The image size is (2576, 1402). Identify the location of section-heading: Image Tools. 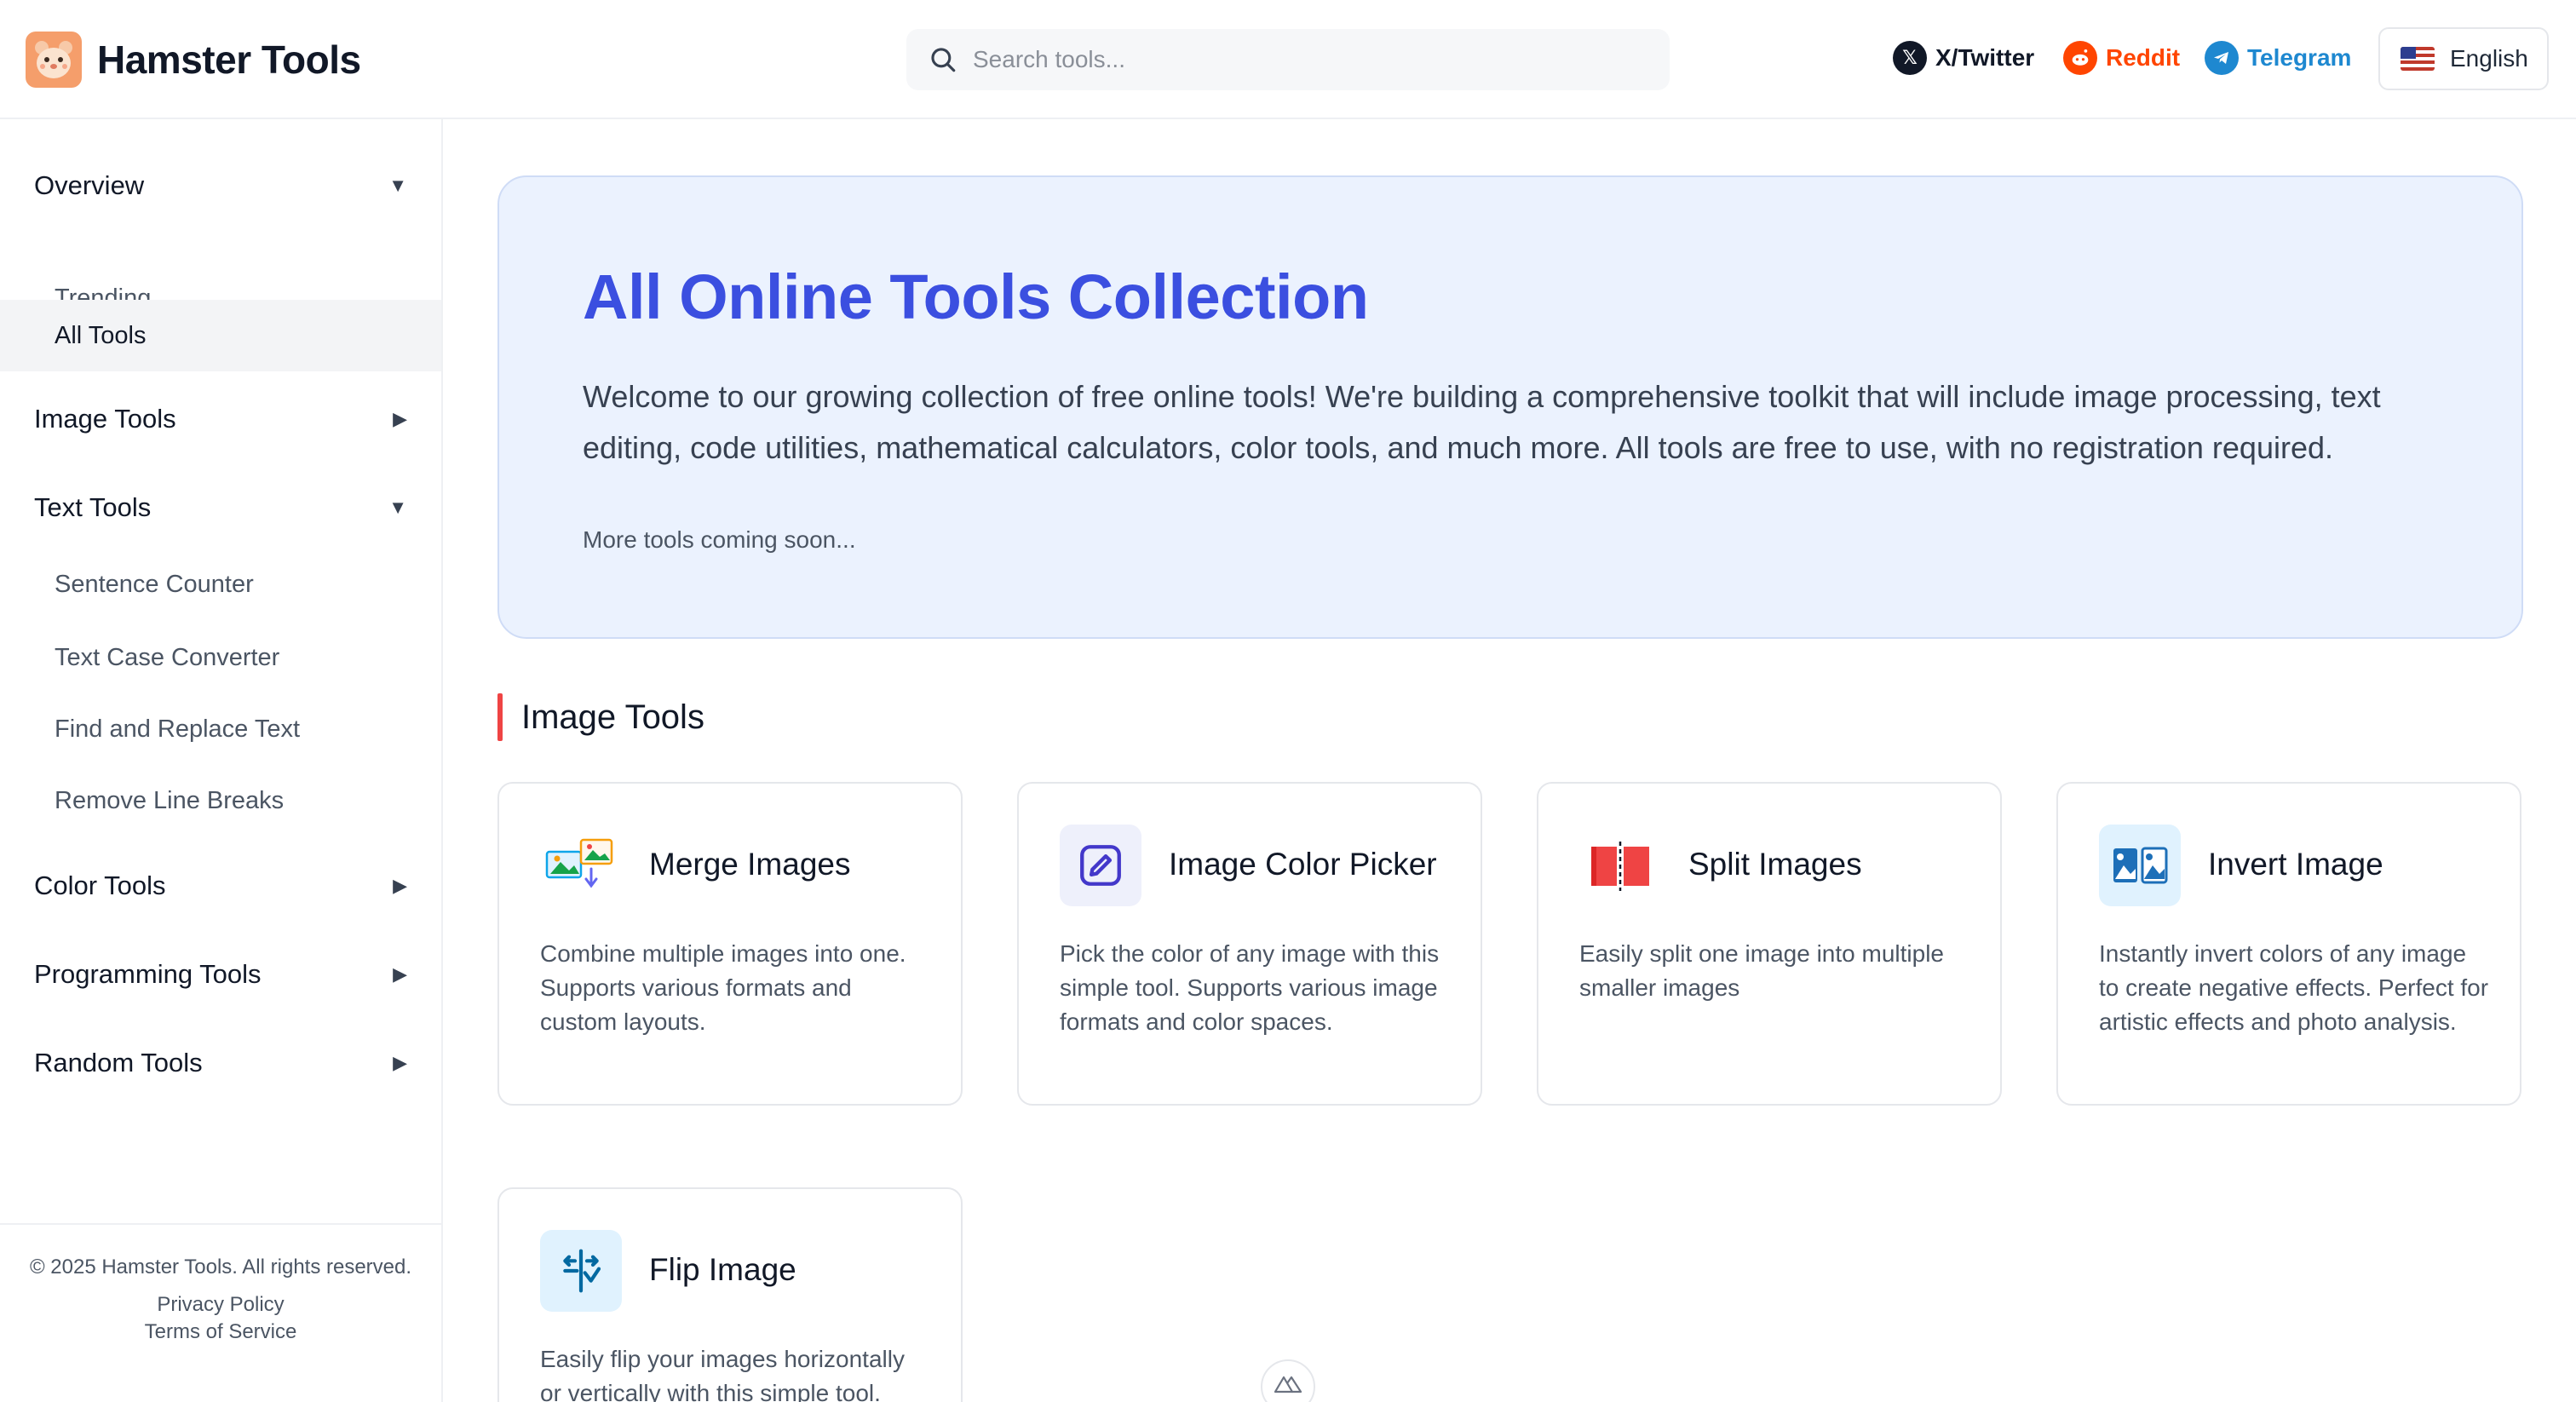
(601, 717).